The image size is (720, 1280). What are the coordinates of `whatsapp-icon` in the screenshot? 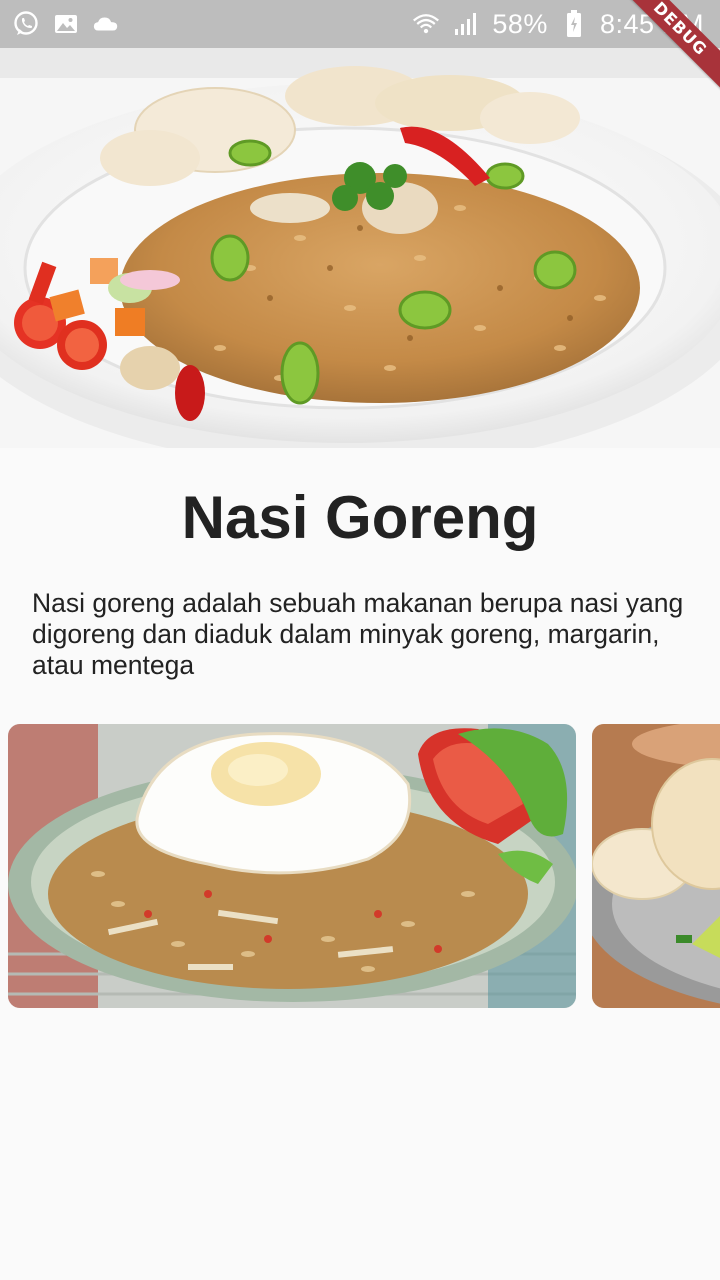 It's located at (26, 24).